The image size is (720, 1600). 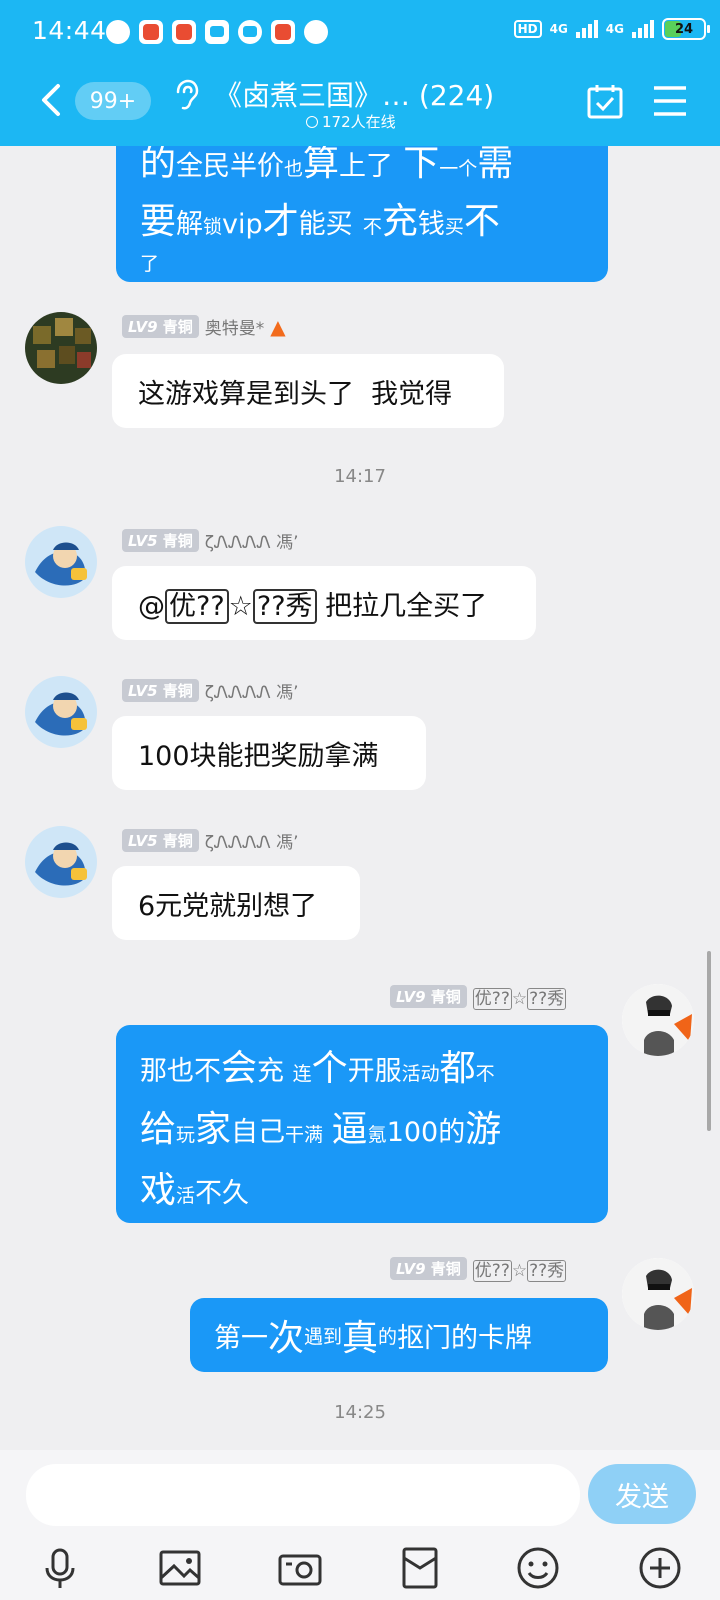 What do you see at coordinates (605, 101) in the screenshot?
I see `calendar-check-icon` at bounding box center [605, 101].